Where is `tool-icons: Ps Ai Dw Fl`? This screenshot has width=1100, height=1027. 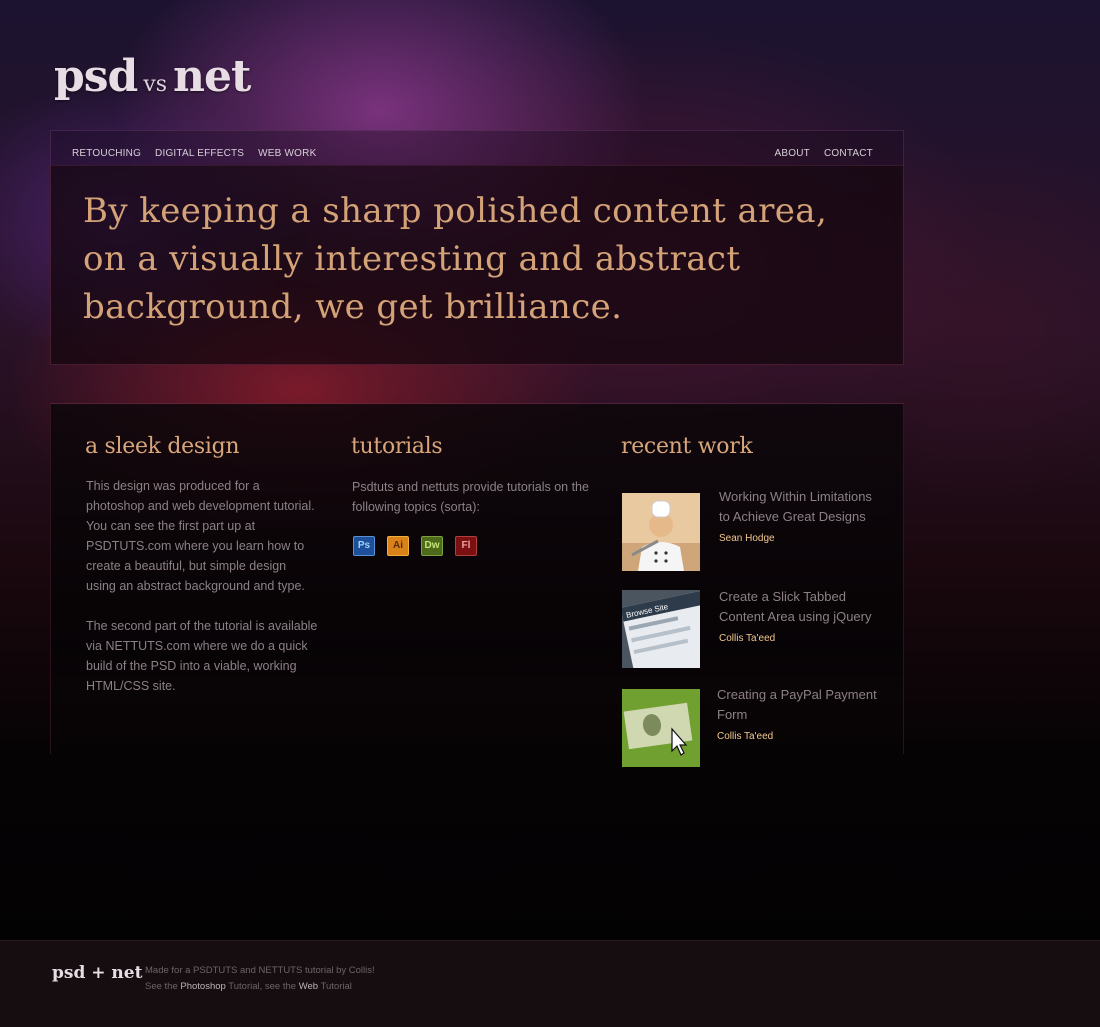 tool-icons: Ps Ai Dw Fl is located at coordinates (421, 545).